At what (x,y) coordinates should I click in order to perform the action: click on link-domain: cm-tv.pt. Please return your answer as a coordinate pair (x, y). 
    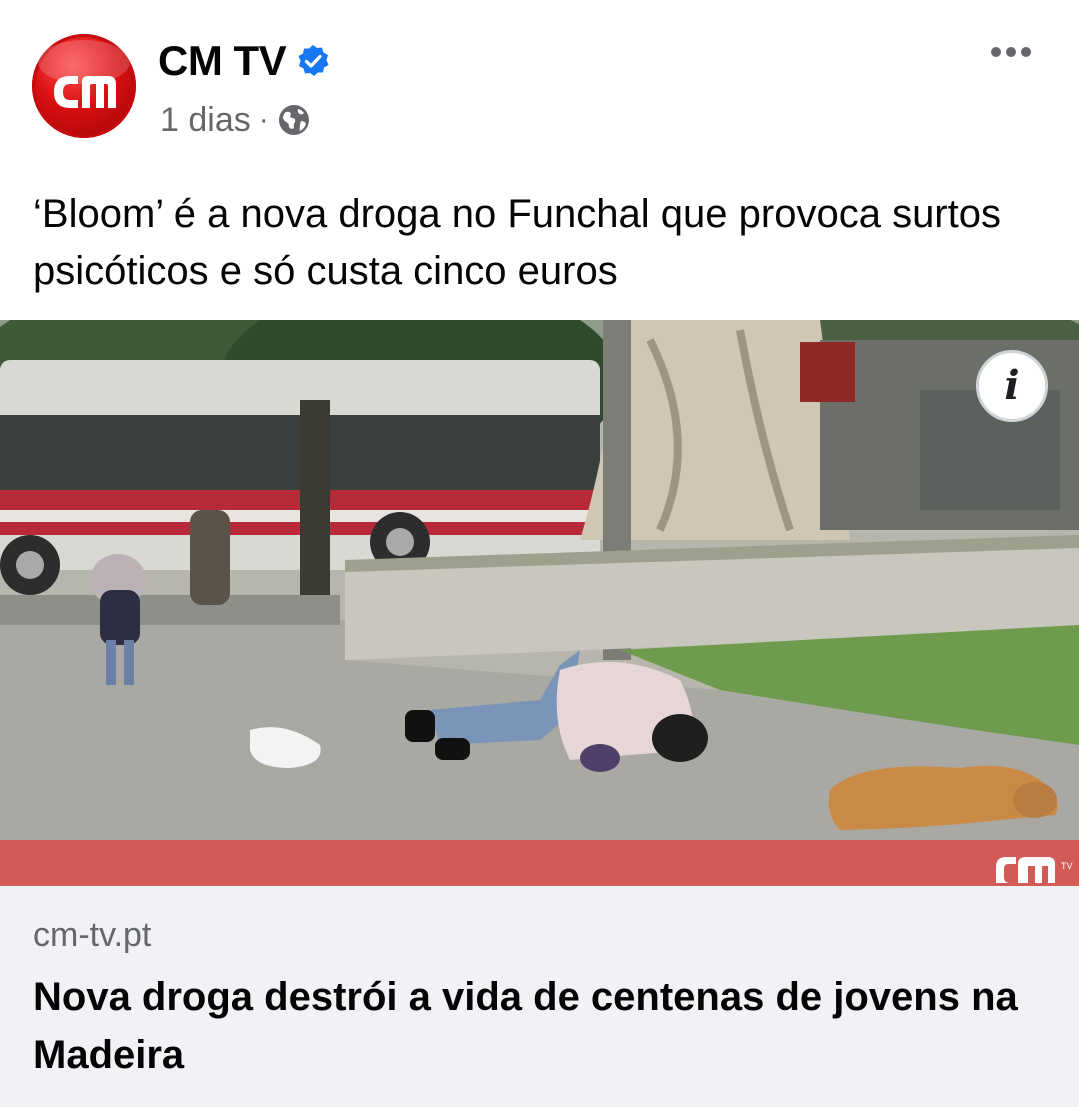
    Looking at the image, I should click on (92, 935).